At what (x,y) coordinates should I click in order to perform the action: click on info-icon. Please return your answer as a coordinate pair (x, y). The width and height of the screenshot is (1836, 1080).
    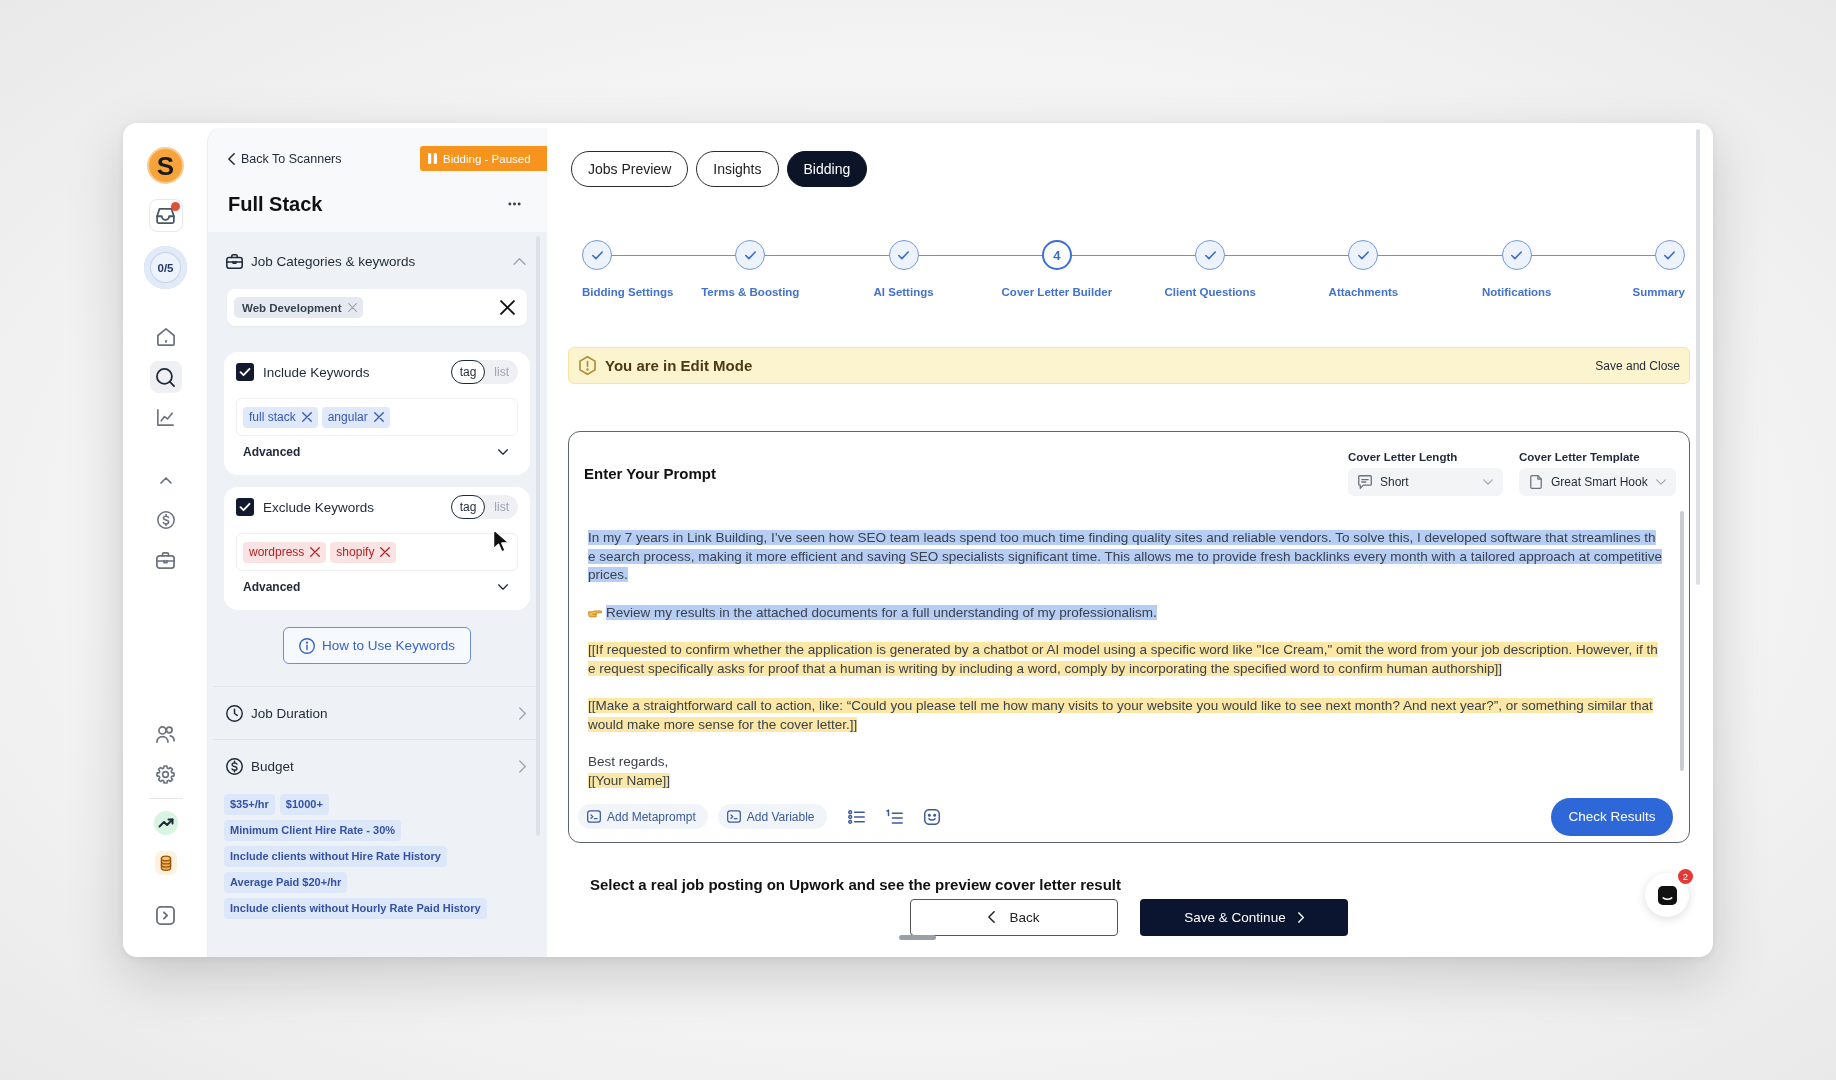
    Looking at the image, I should click on (307, 645).